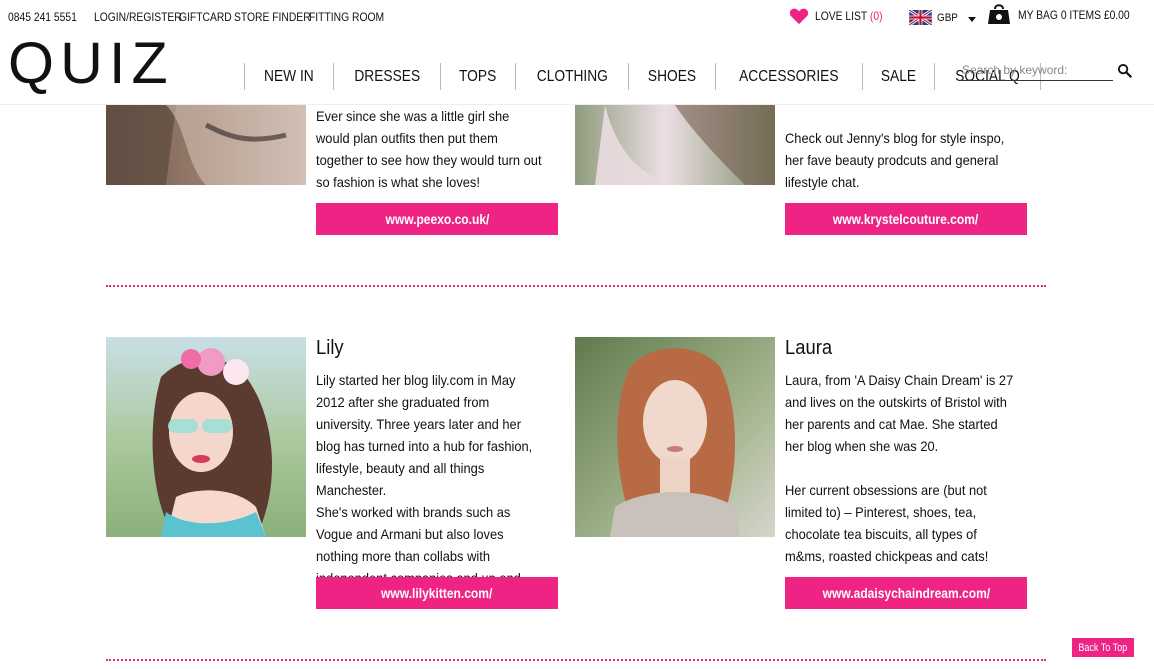 Image resolution: width=1154 pixels, height=669 pixels. Describe the element at coordinates (386, 76) in the screenshot. I see `nav-dresses: DRESSES` at that location.